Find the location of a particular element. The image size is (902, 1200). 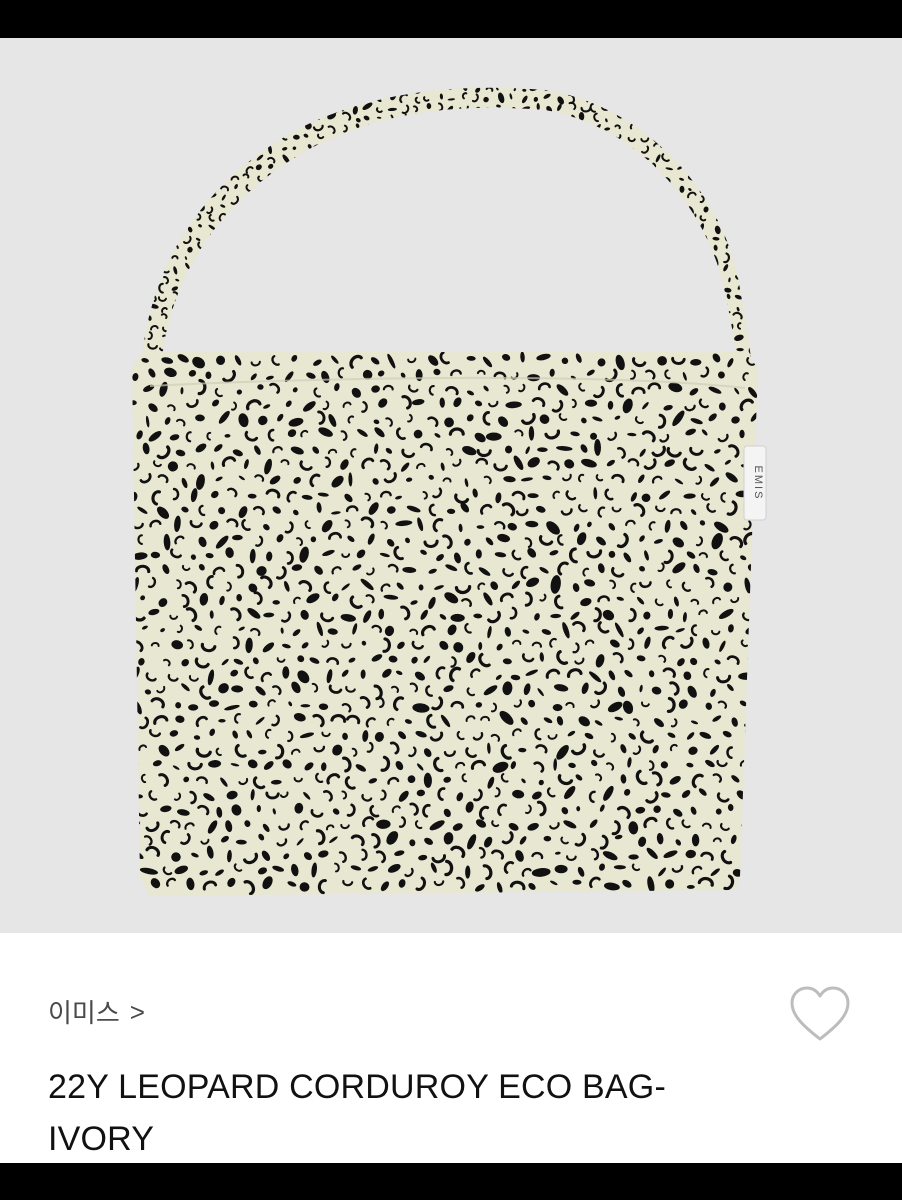

product-title: 22Y LEOPARD CORDUROY ECO BAG-IVORY is located at coordinates (357, 1113).